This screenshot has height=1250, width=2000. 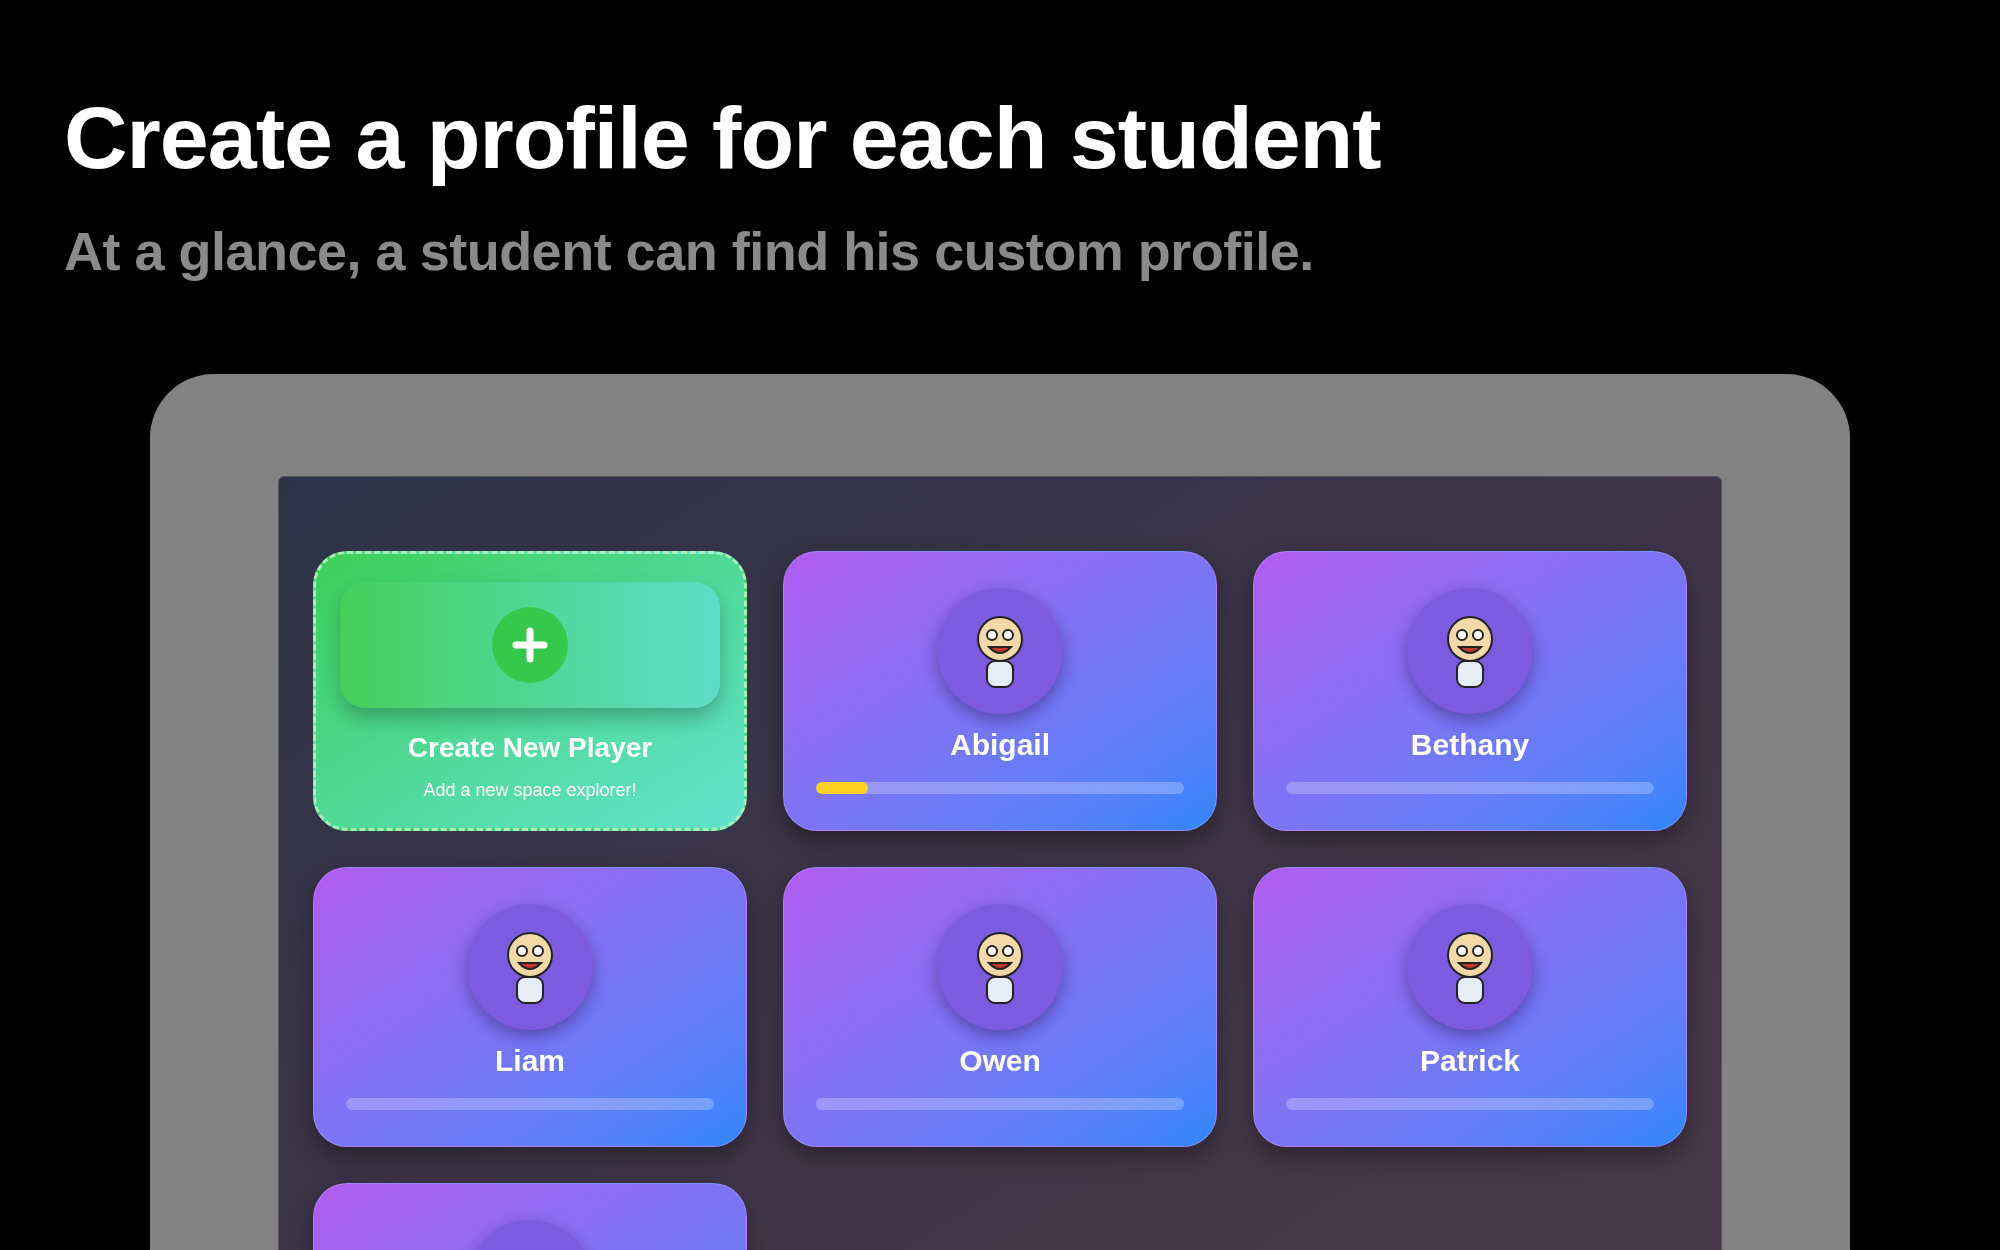 What do you see at coordinates (530, 748) in the screenshot?
I see `create-player-title: Create New Player` at bounding box center [530, 748].